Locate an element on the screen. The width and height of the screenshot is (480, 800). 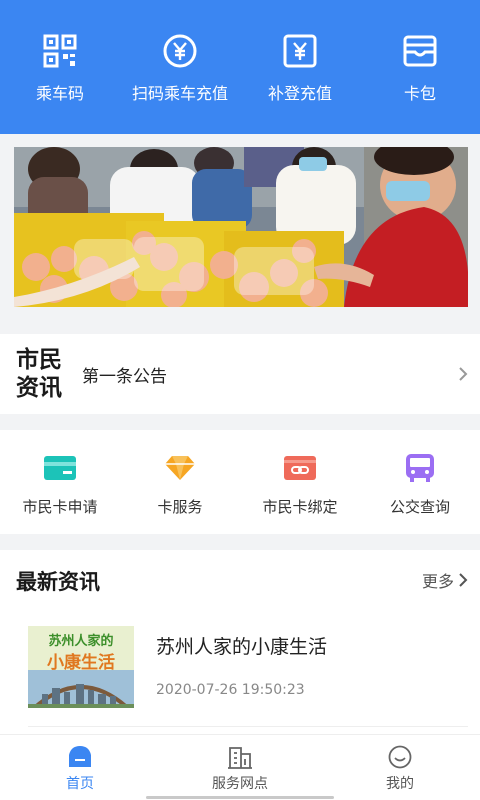
bottom-navigation: 首页 服务网点 我的 is located at coordinates (240, 767).